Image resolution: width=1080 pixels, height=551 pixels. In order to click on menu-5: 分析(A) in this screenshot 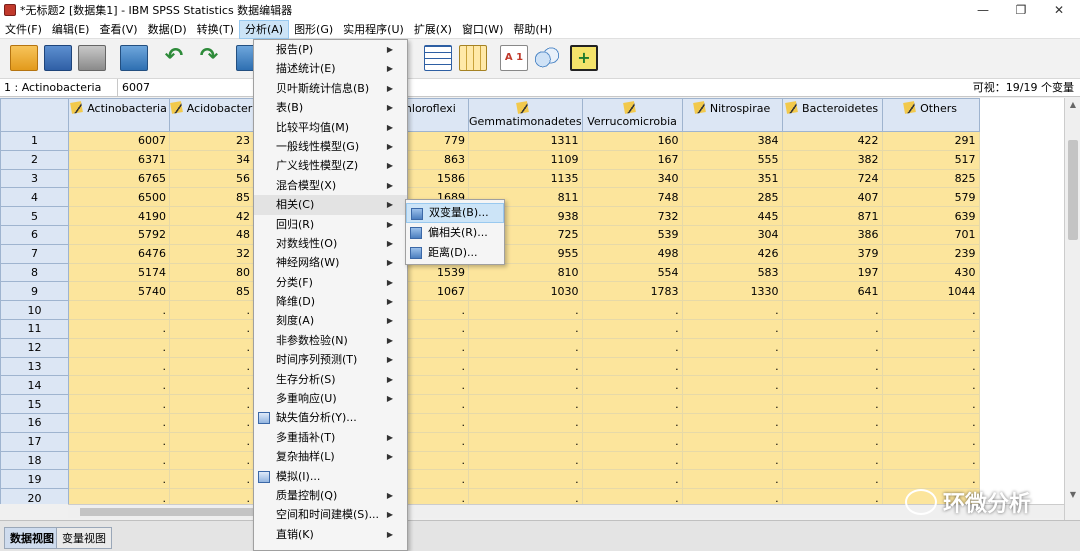, I will do `click(264, 29)`.